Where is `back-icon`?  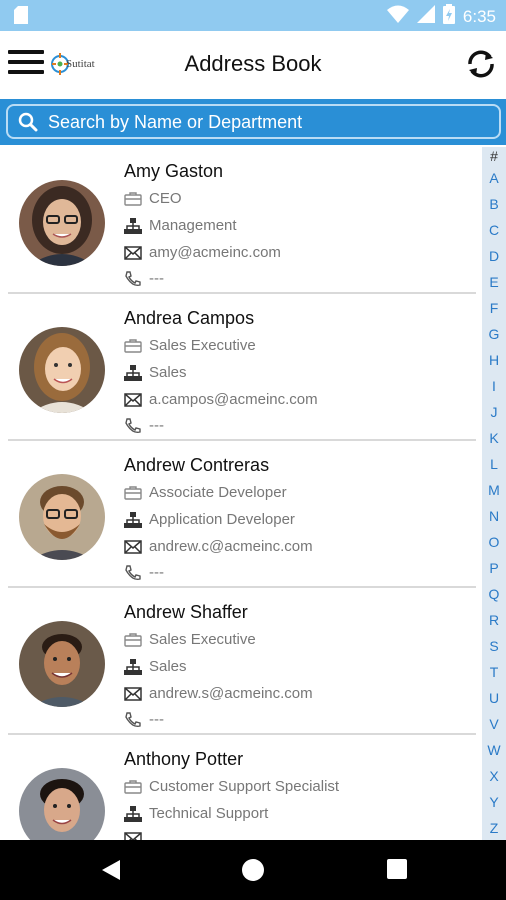
back-icon is located at coordinates (111, 872).